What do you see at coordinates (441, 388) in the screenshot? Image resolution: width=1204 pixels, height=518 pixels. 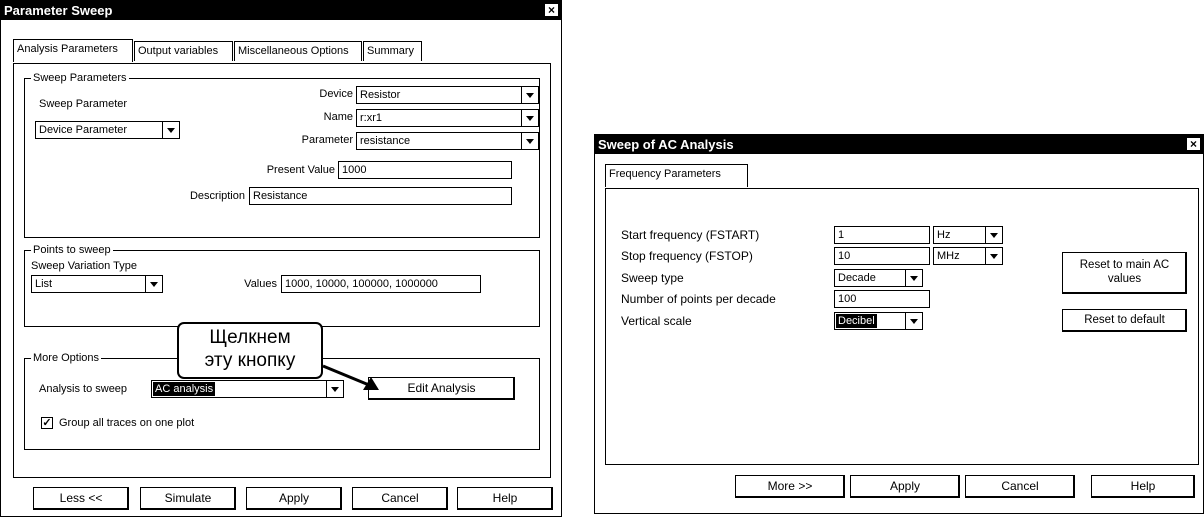 I see `edit-analysis-button: Edit Analysis` at bounding box center [441, 388].